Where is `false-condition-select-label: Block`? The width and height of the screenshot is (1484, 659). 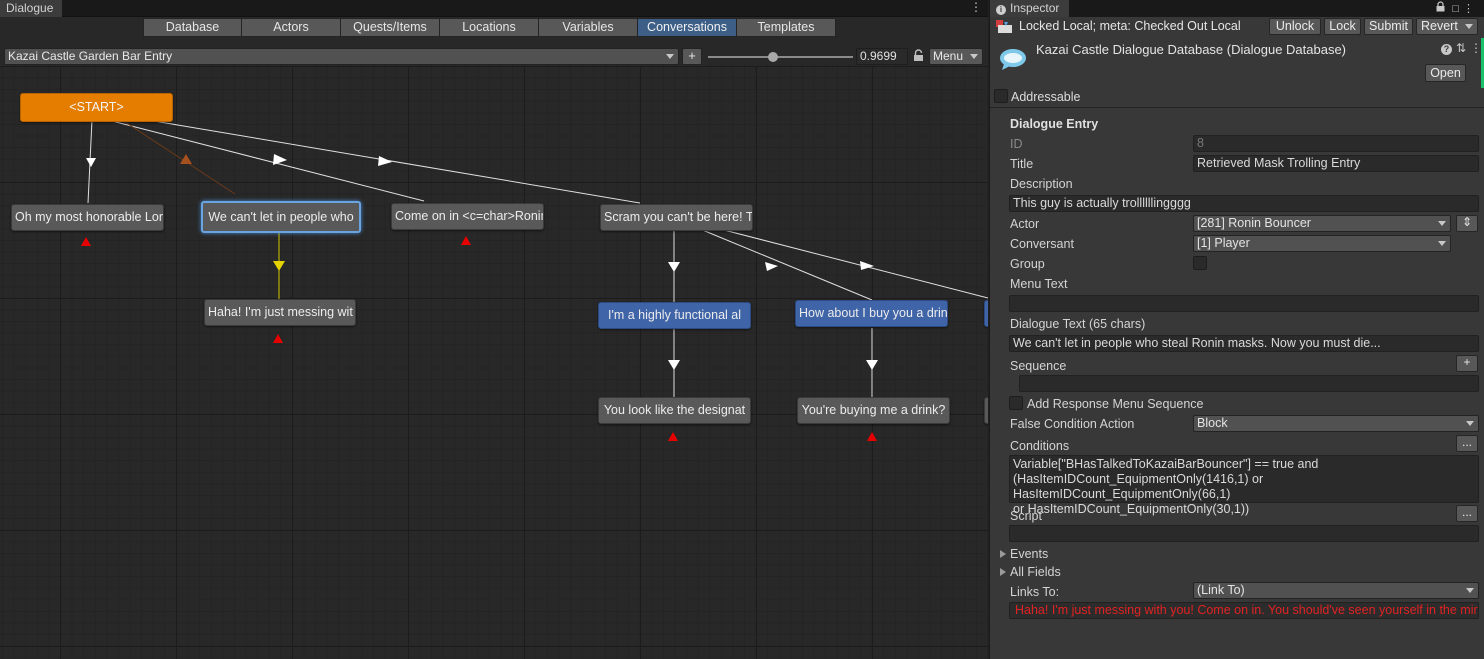
false-condition-select-label: Block is located at coordinates (1212, 423).